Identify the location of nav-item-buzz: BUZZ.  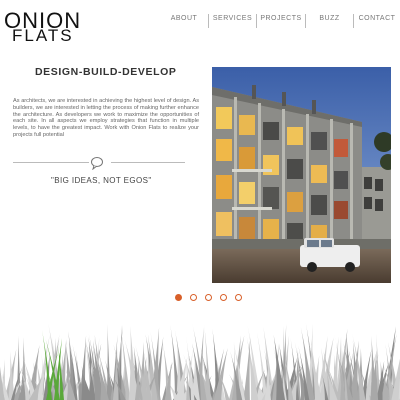
(329, 21).